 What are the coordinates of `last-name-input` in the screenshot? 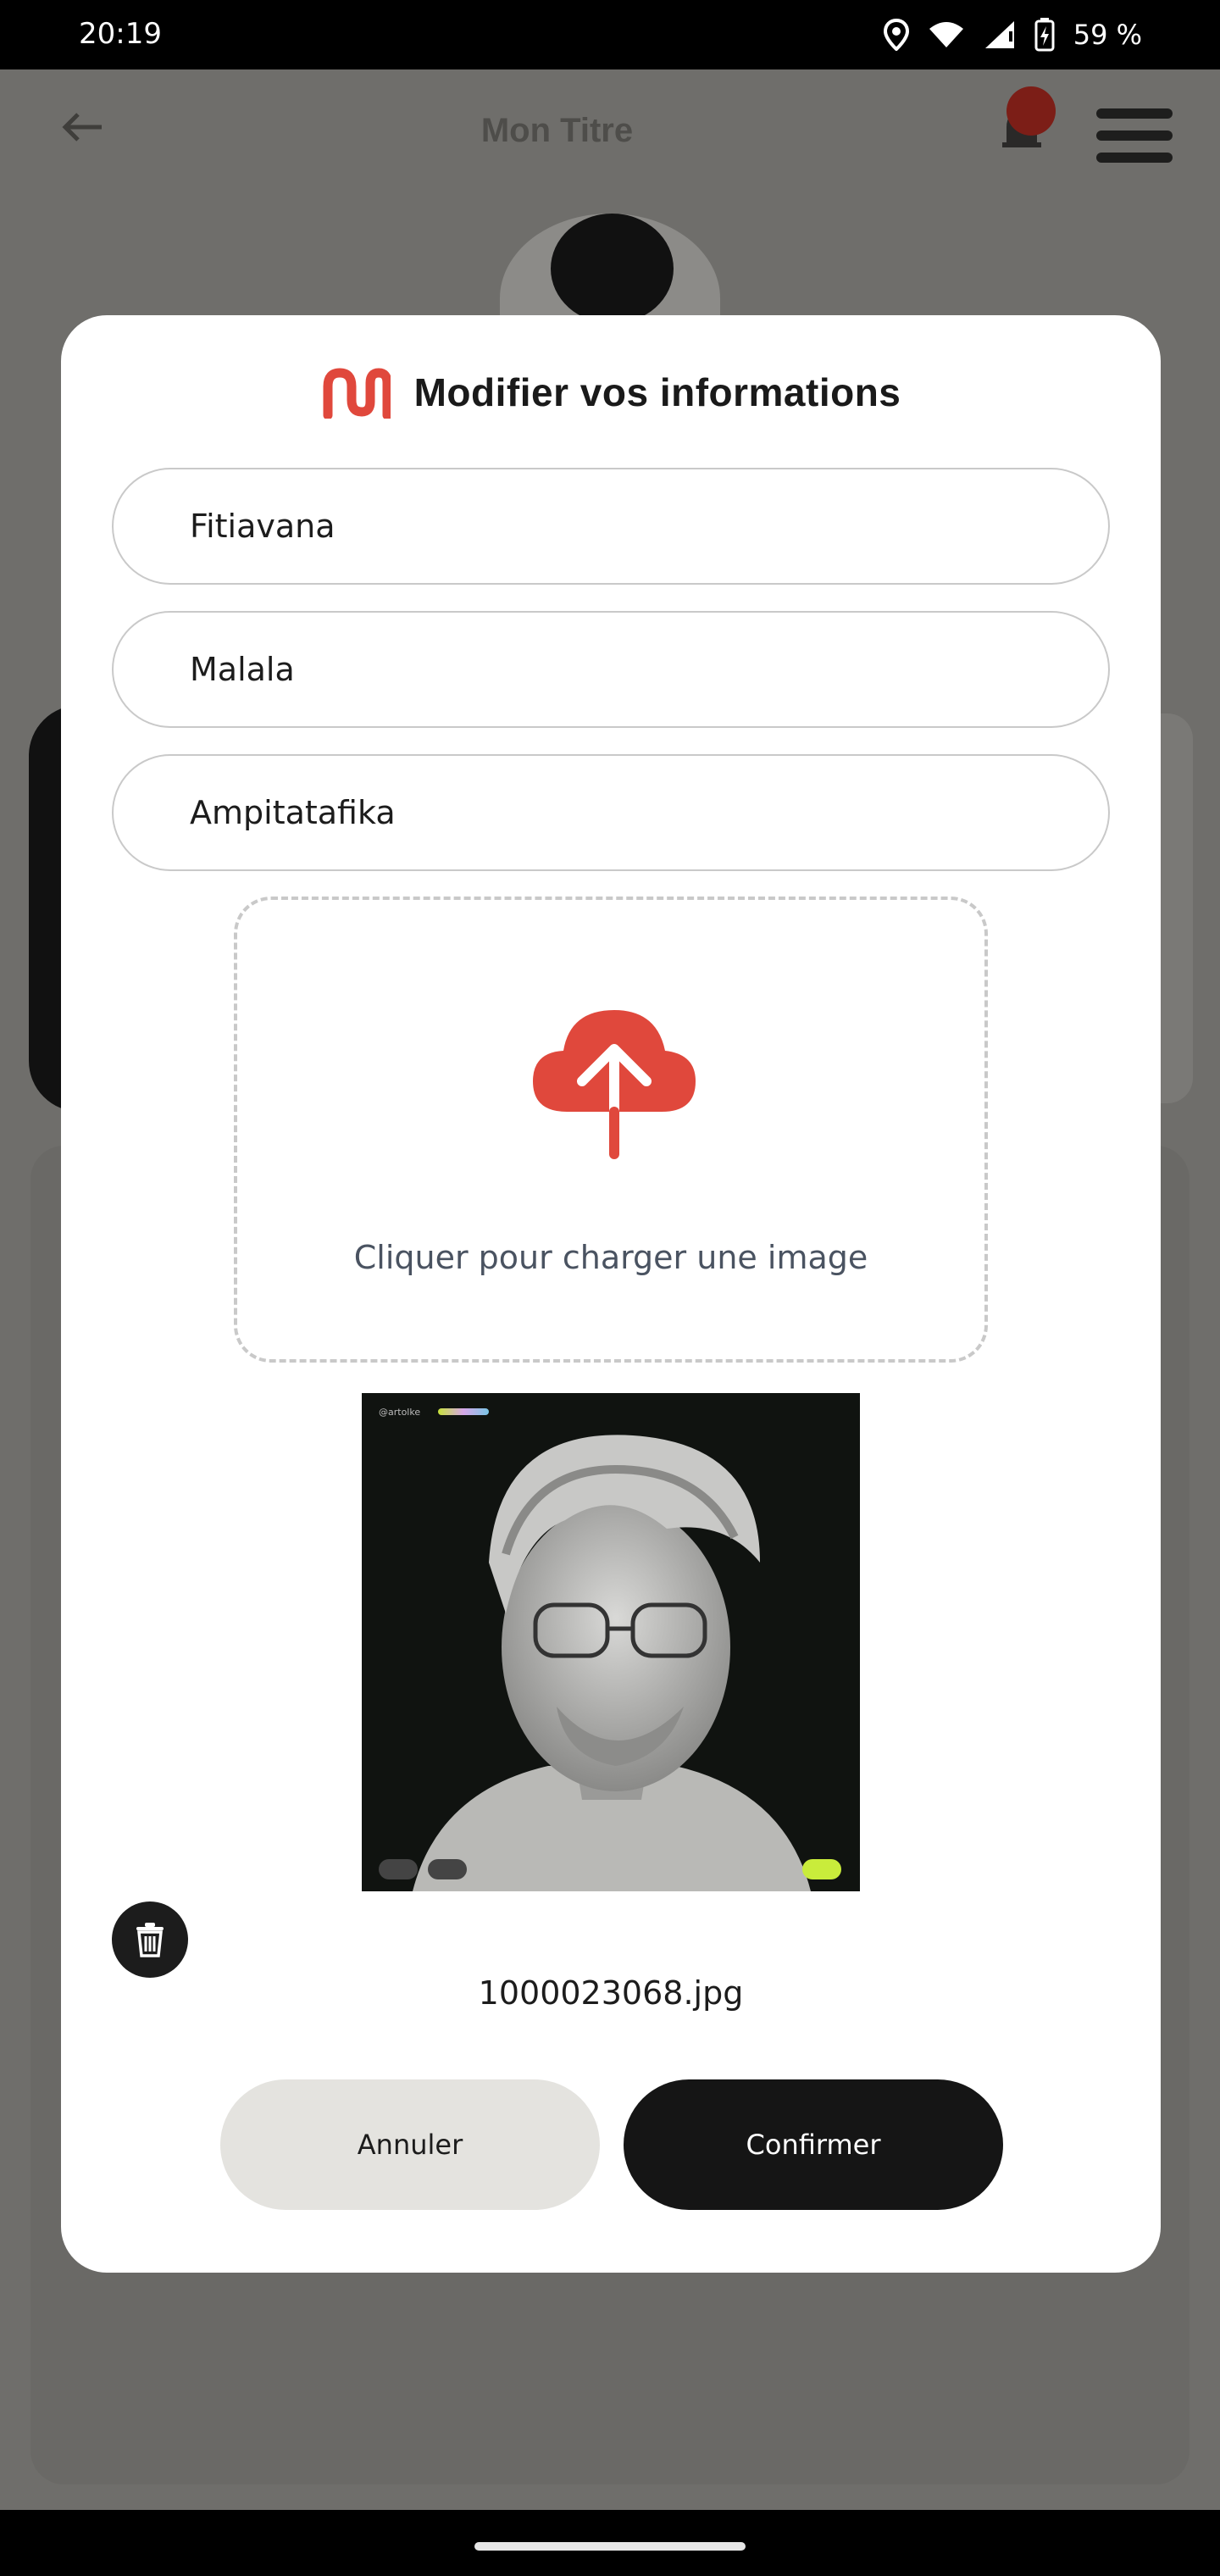 It's located at (611, 669).